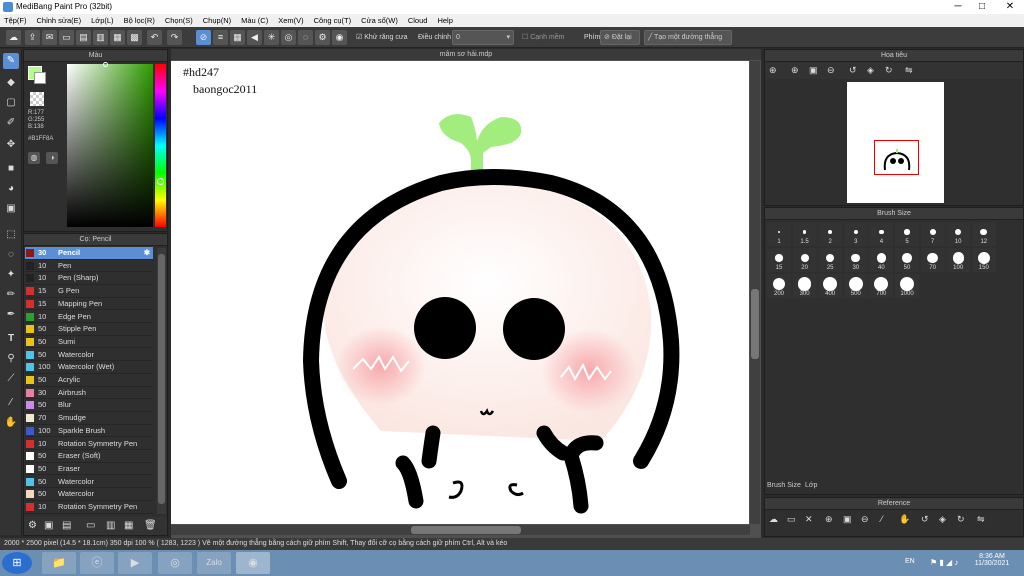  What do you see at coordinates (11, 359) in the screenshot?
I see `operation-tool-icon: ⚲` at bounding box center [11, 359].